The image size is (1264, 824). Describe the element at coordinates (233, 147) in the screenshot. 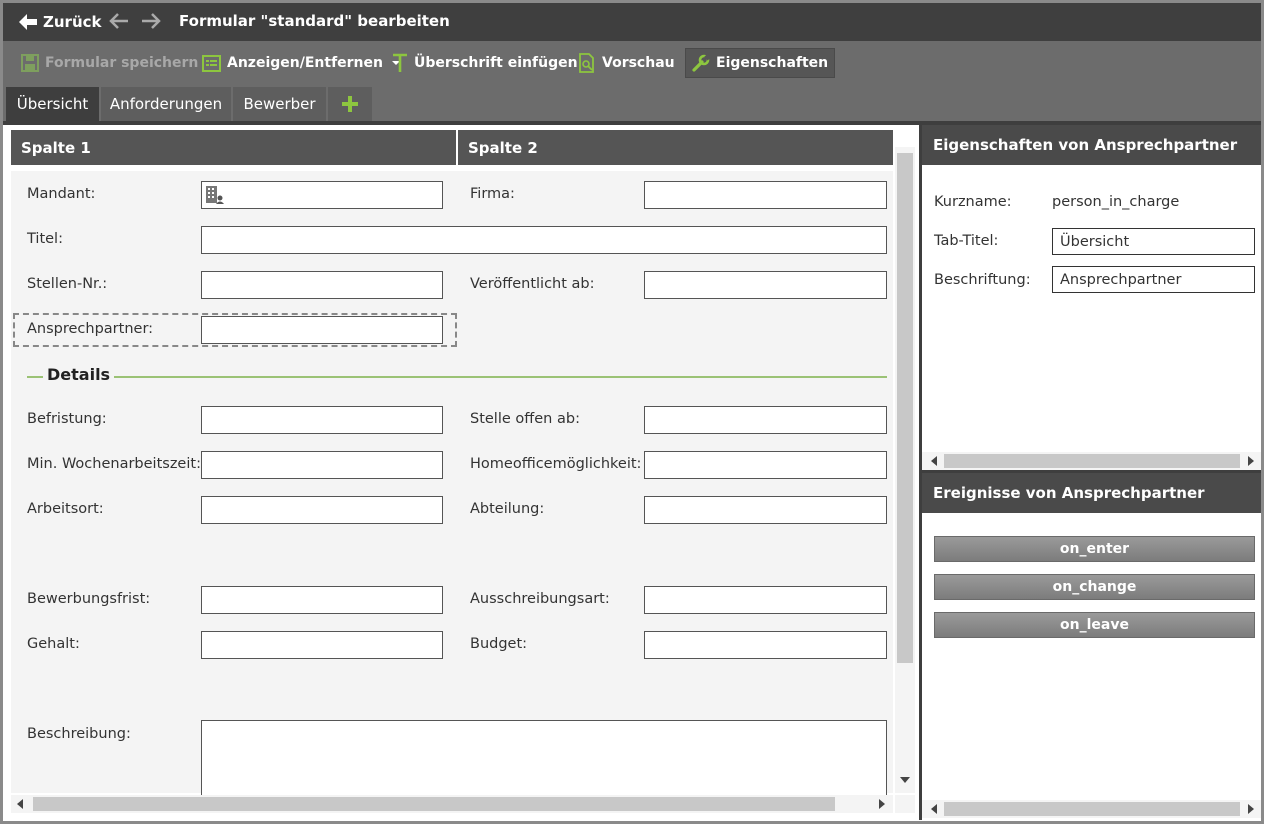

I see `column-header-1: Spalte 1` at that location.